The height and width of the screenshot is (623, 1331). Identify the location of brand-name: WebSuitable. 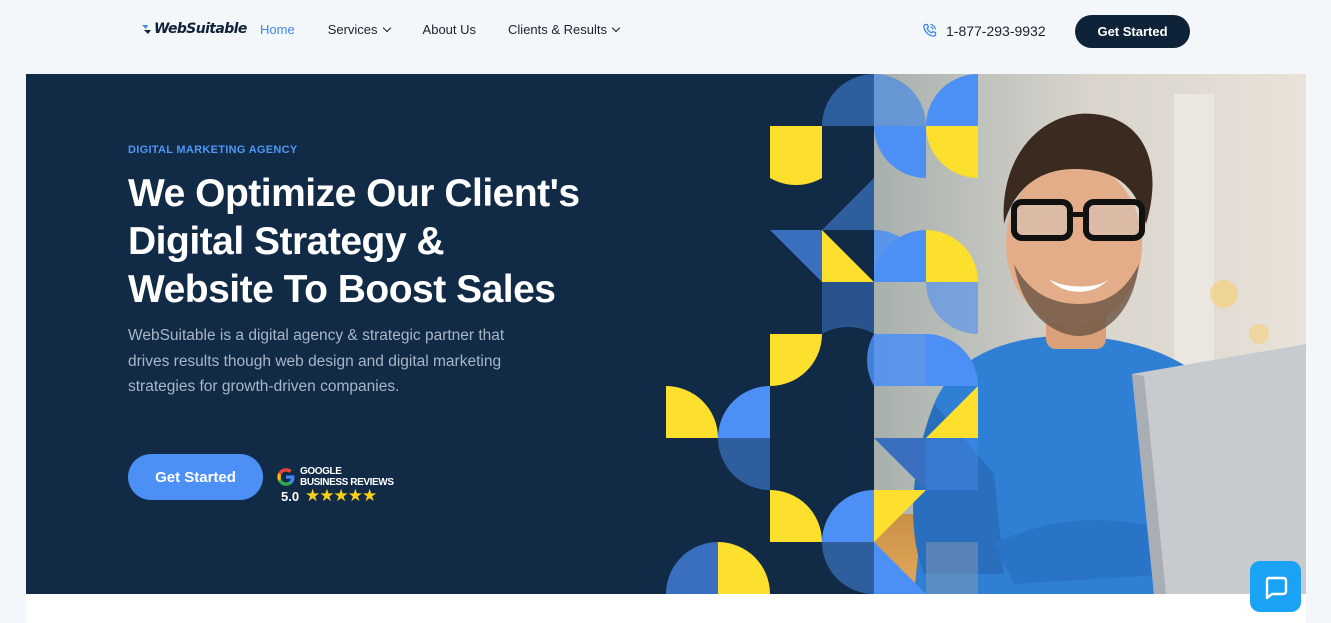
(200, 29).